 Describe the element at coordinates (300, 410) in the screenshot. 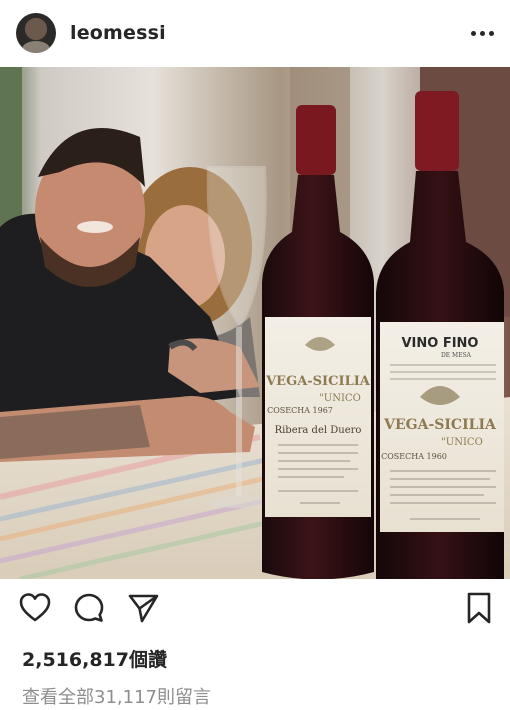

I see `left-vintage: COSECHA 1967` at that location.